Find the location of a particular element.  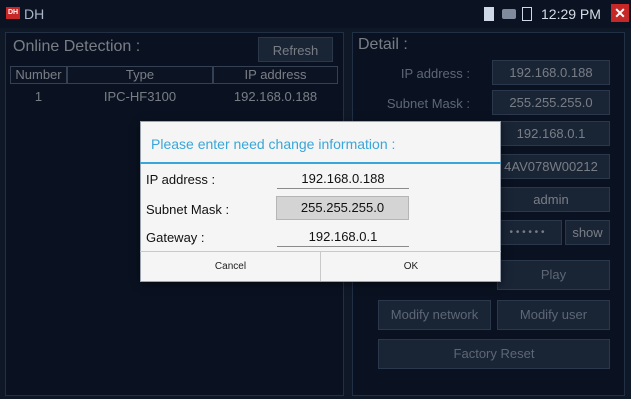

dialog-gateway-input: 192.168.0.1 is located at coordinates (343, 237).